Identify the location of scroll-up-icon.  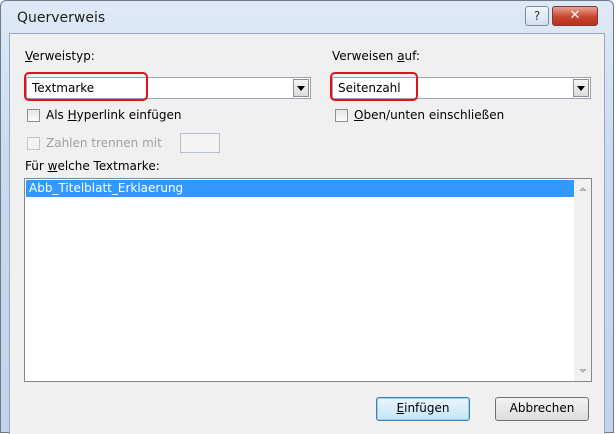
(583, 189).